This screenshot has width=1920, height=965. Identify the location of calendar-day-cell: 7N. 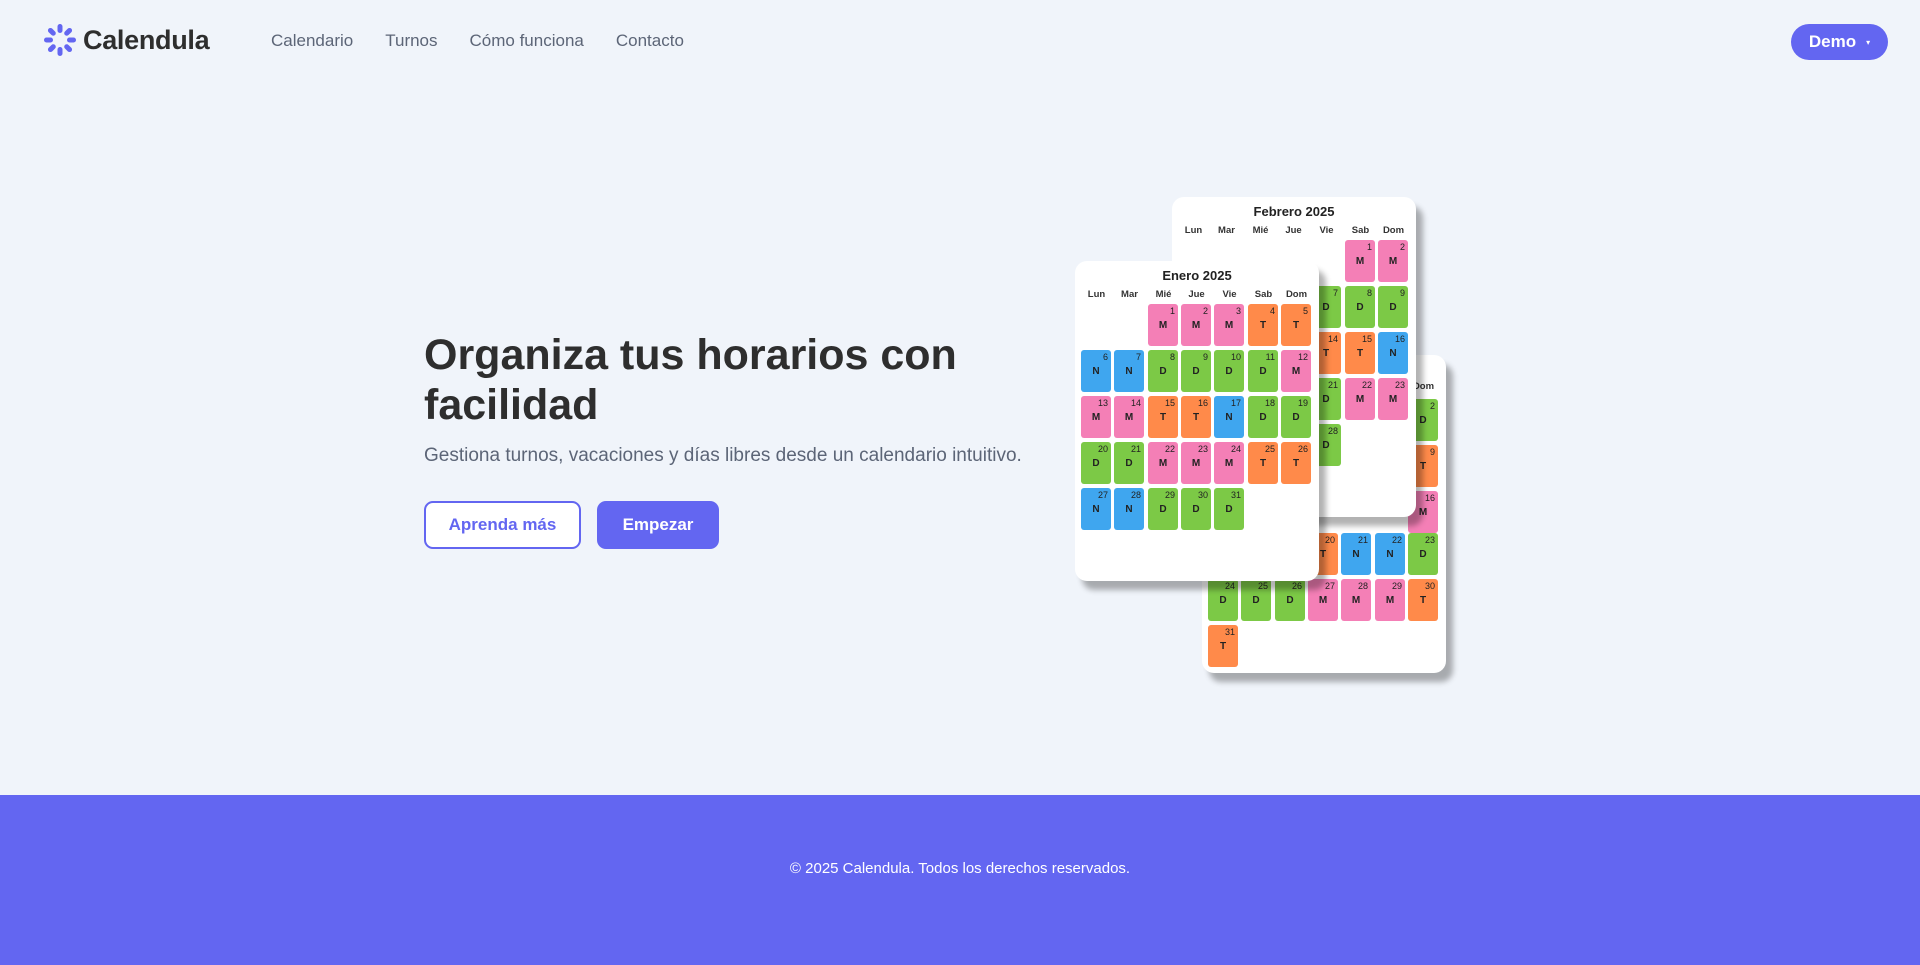
(1129, 371).